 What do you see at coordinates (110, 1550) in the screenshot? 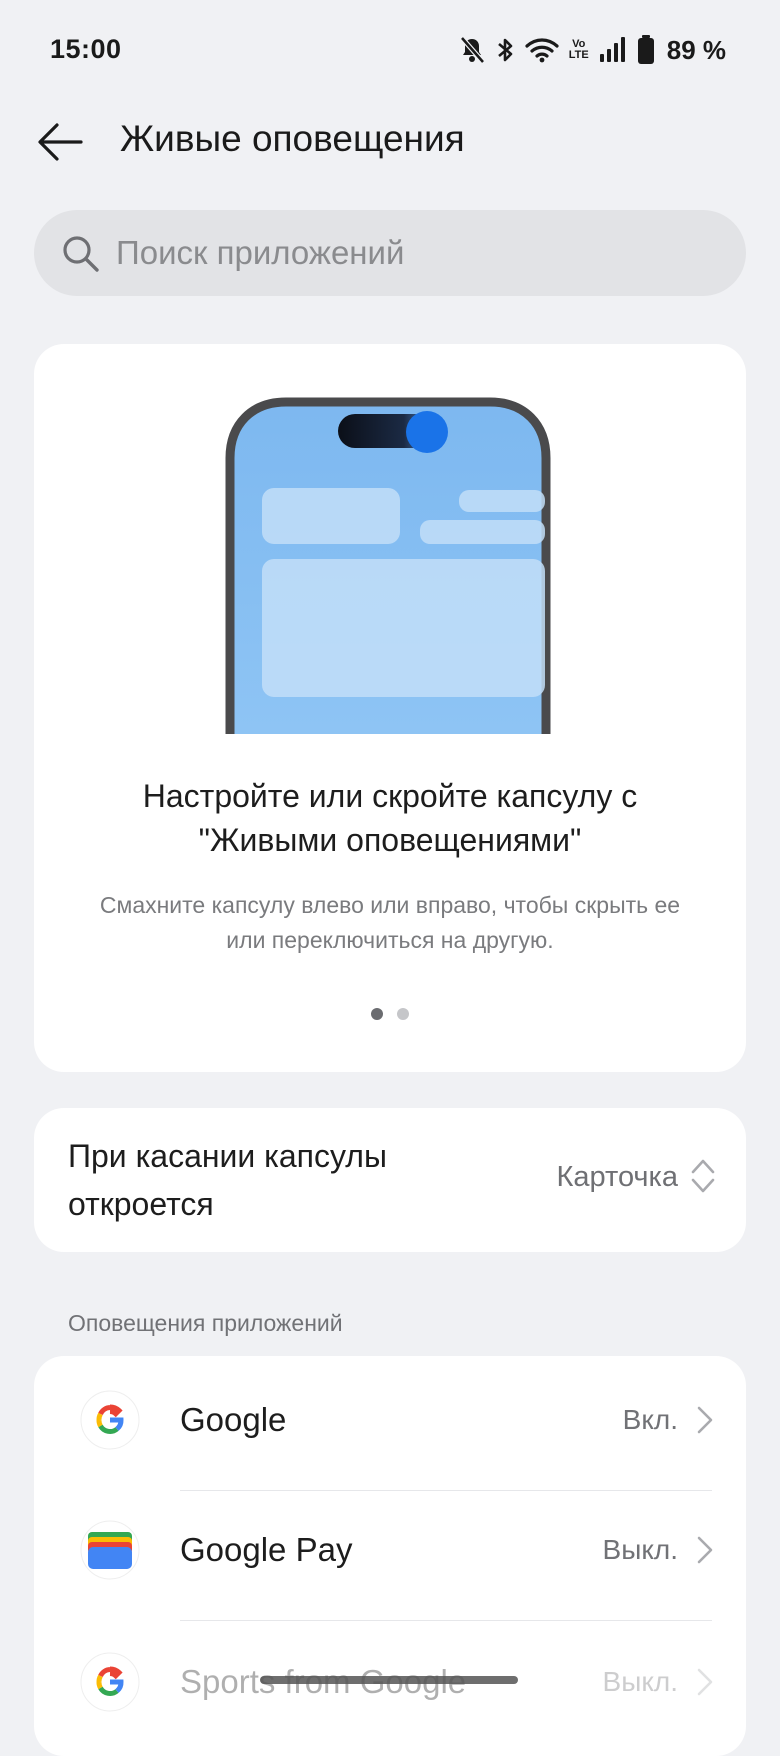
I see `google-pay-icon` at bounding box center [110, 1550].